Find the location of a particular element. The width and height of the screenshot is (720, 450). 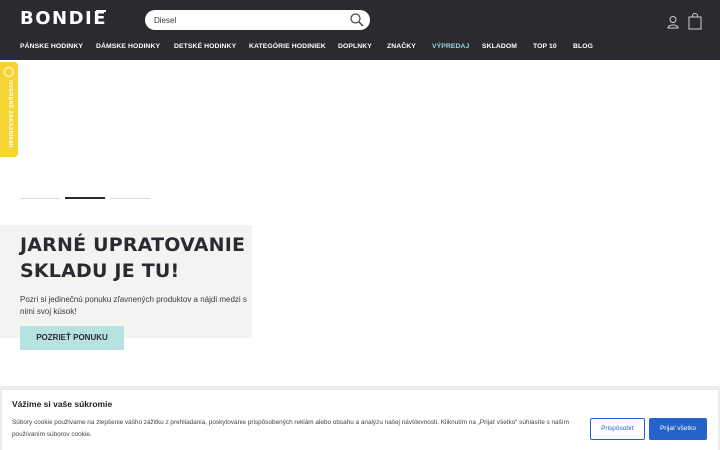

verified-reviews-badge: OVERENÉ ZÁKAZNÍKMI is located at coordinates (9, 109).